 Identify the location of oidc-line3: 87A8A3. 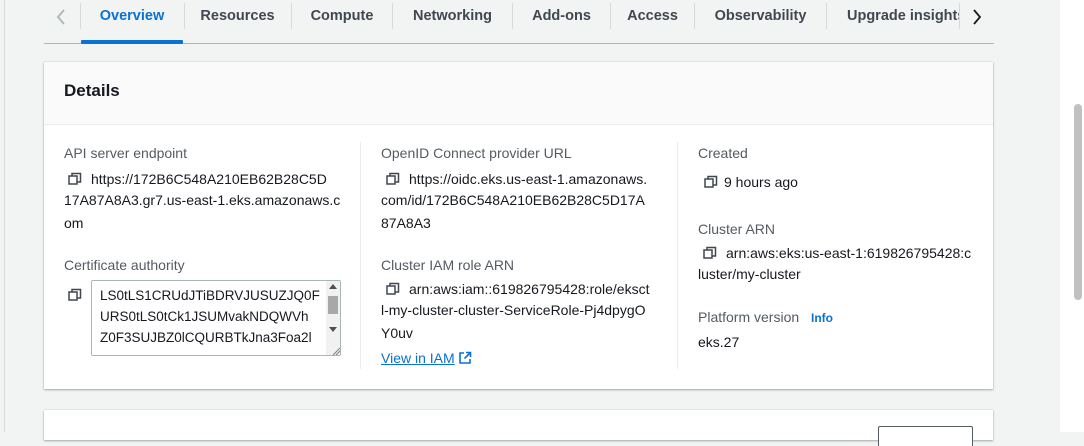
(406, 223).